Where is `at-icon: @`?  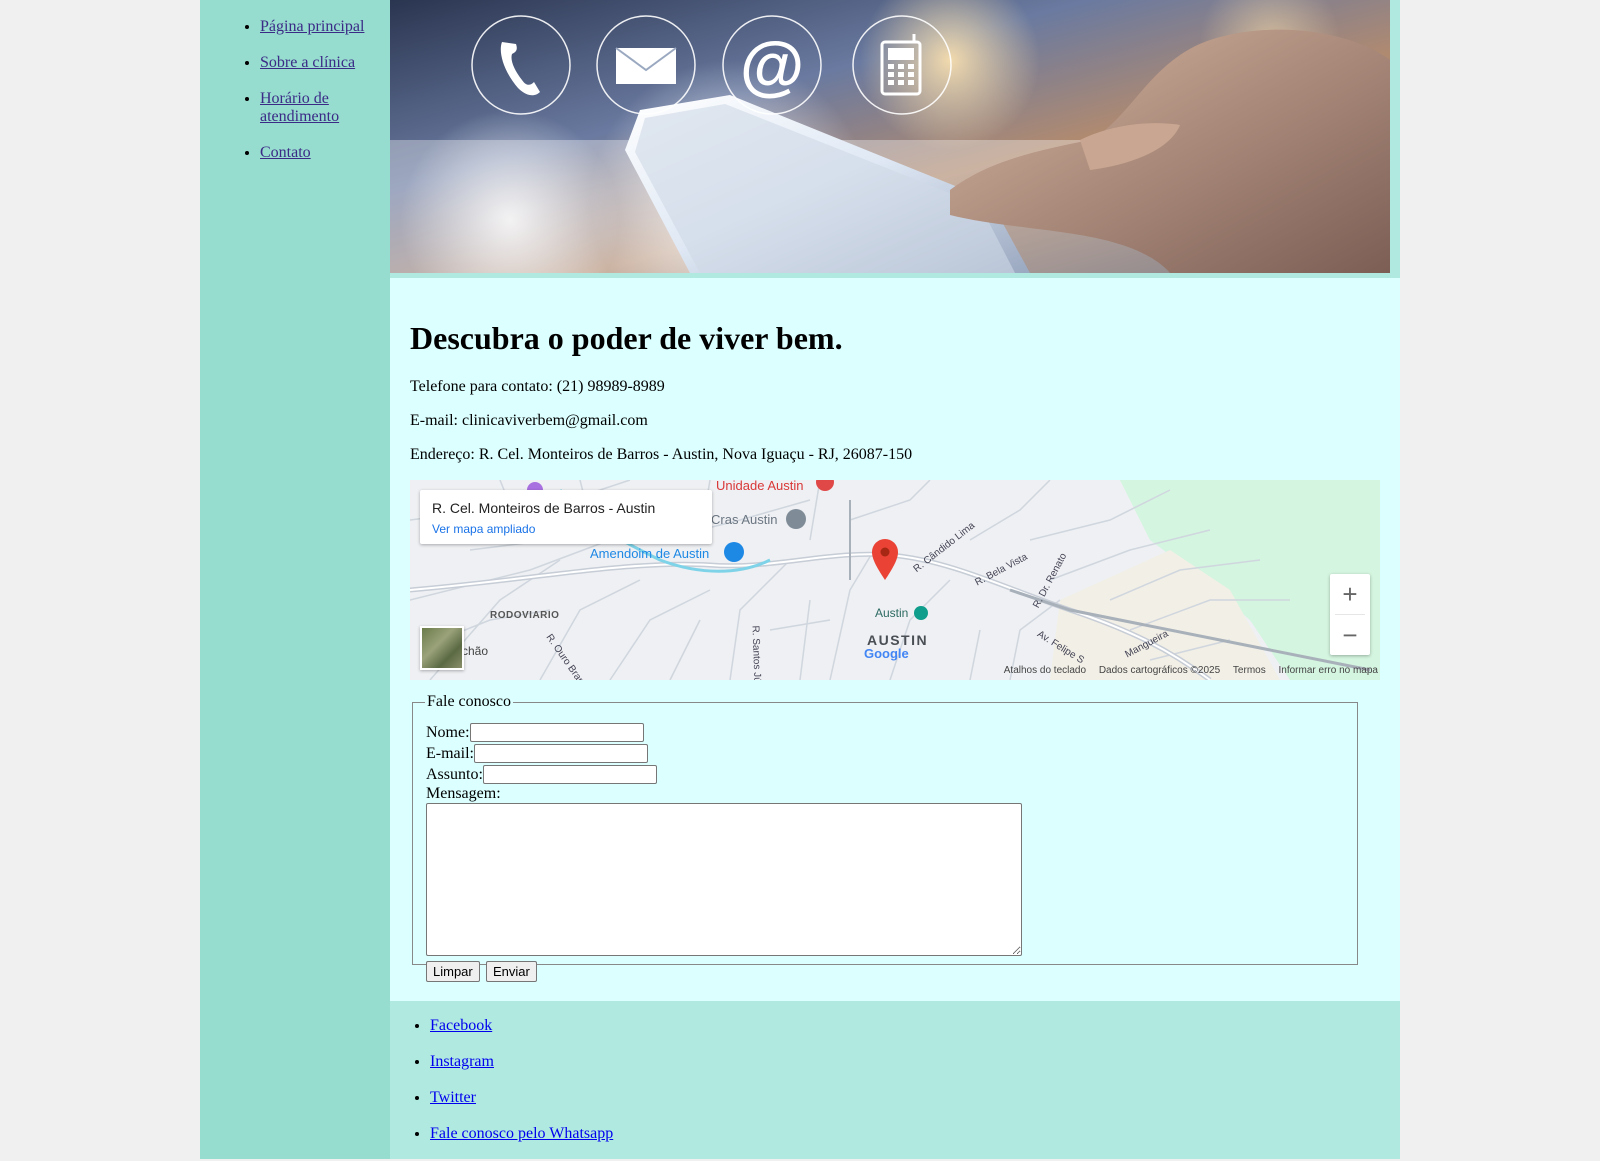 at-icon: @ is located at coordinates (772, 65).